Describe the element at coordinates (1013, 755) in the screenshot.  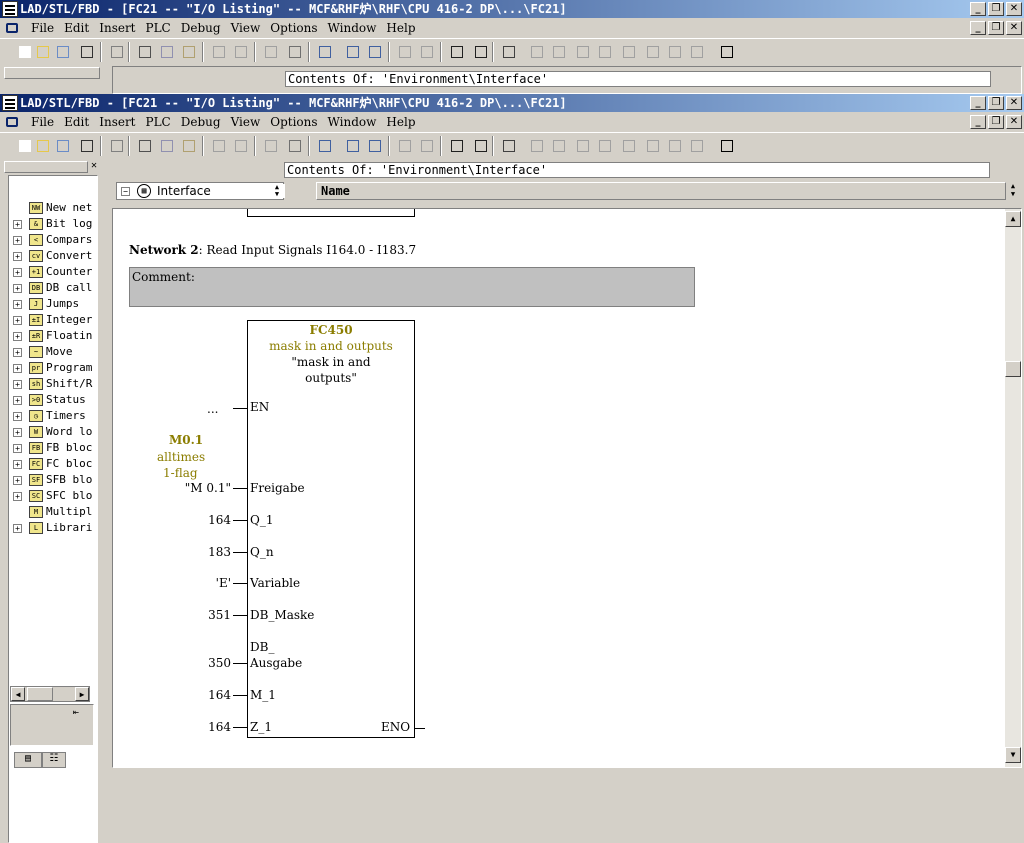
I see `scroll-down-icon: ▼` at that location.